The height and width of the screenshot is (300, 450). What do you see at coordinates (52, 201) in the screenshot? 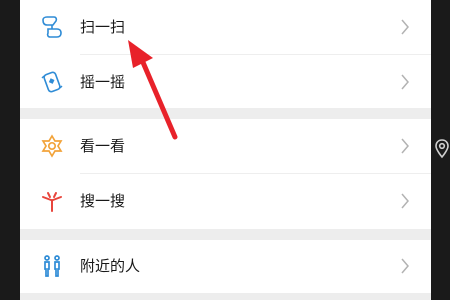
I see `search-icon` at bounding box center [52, 201].